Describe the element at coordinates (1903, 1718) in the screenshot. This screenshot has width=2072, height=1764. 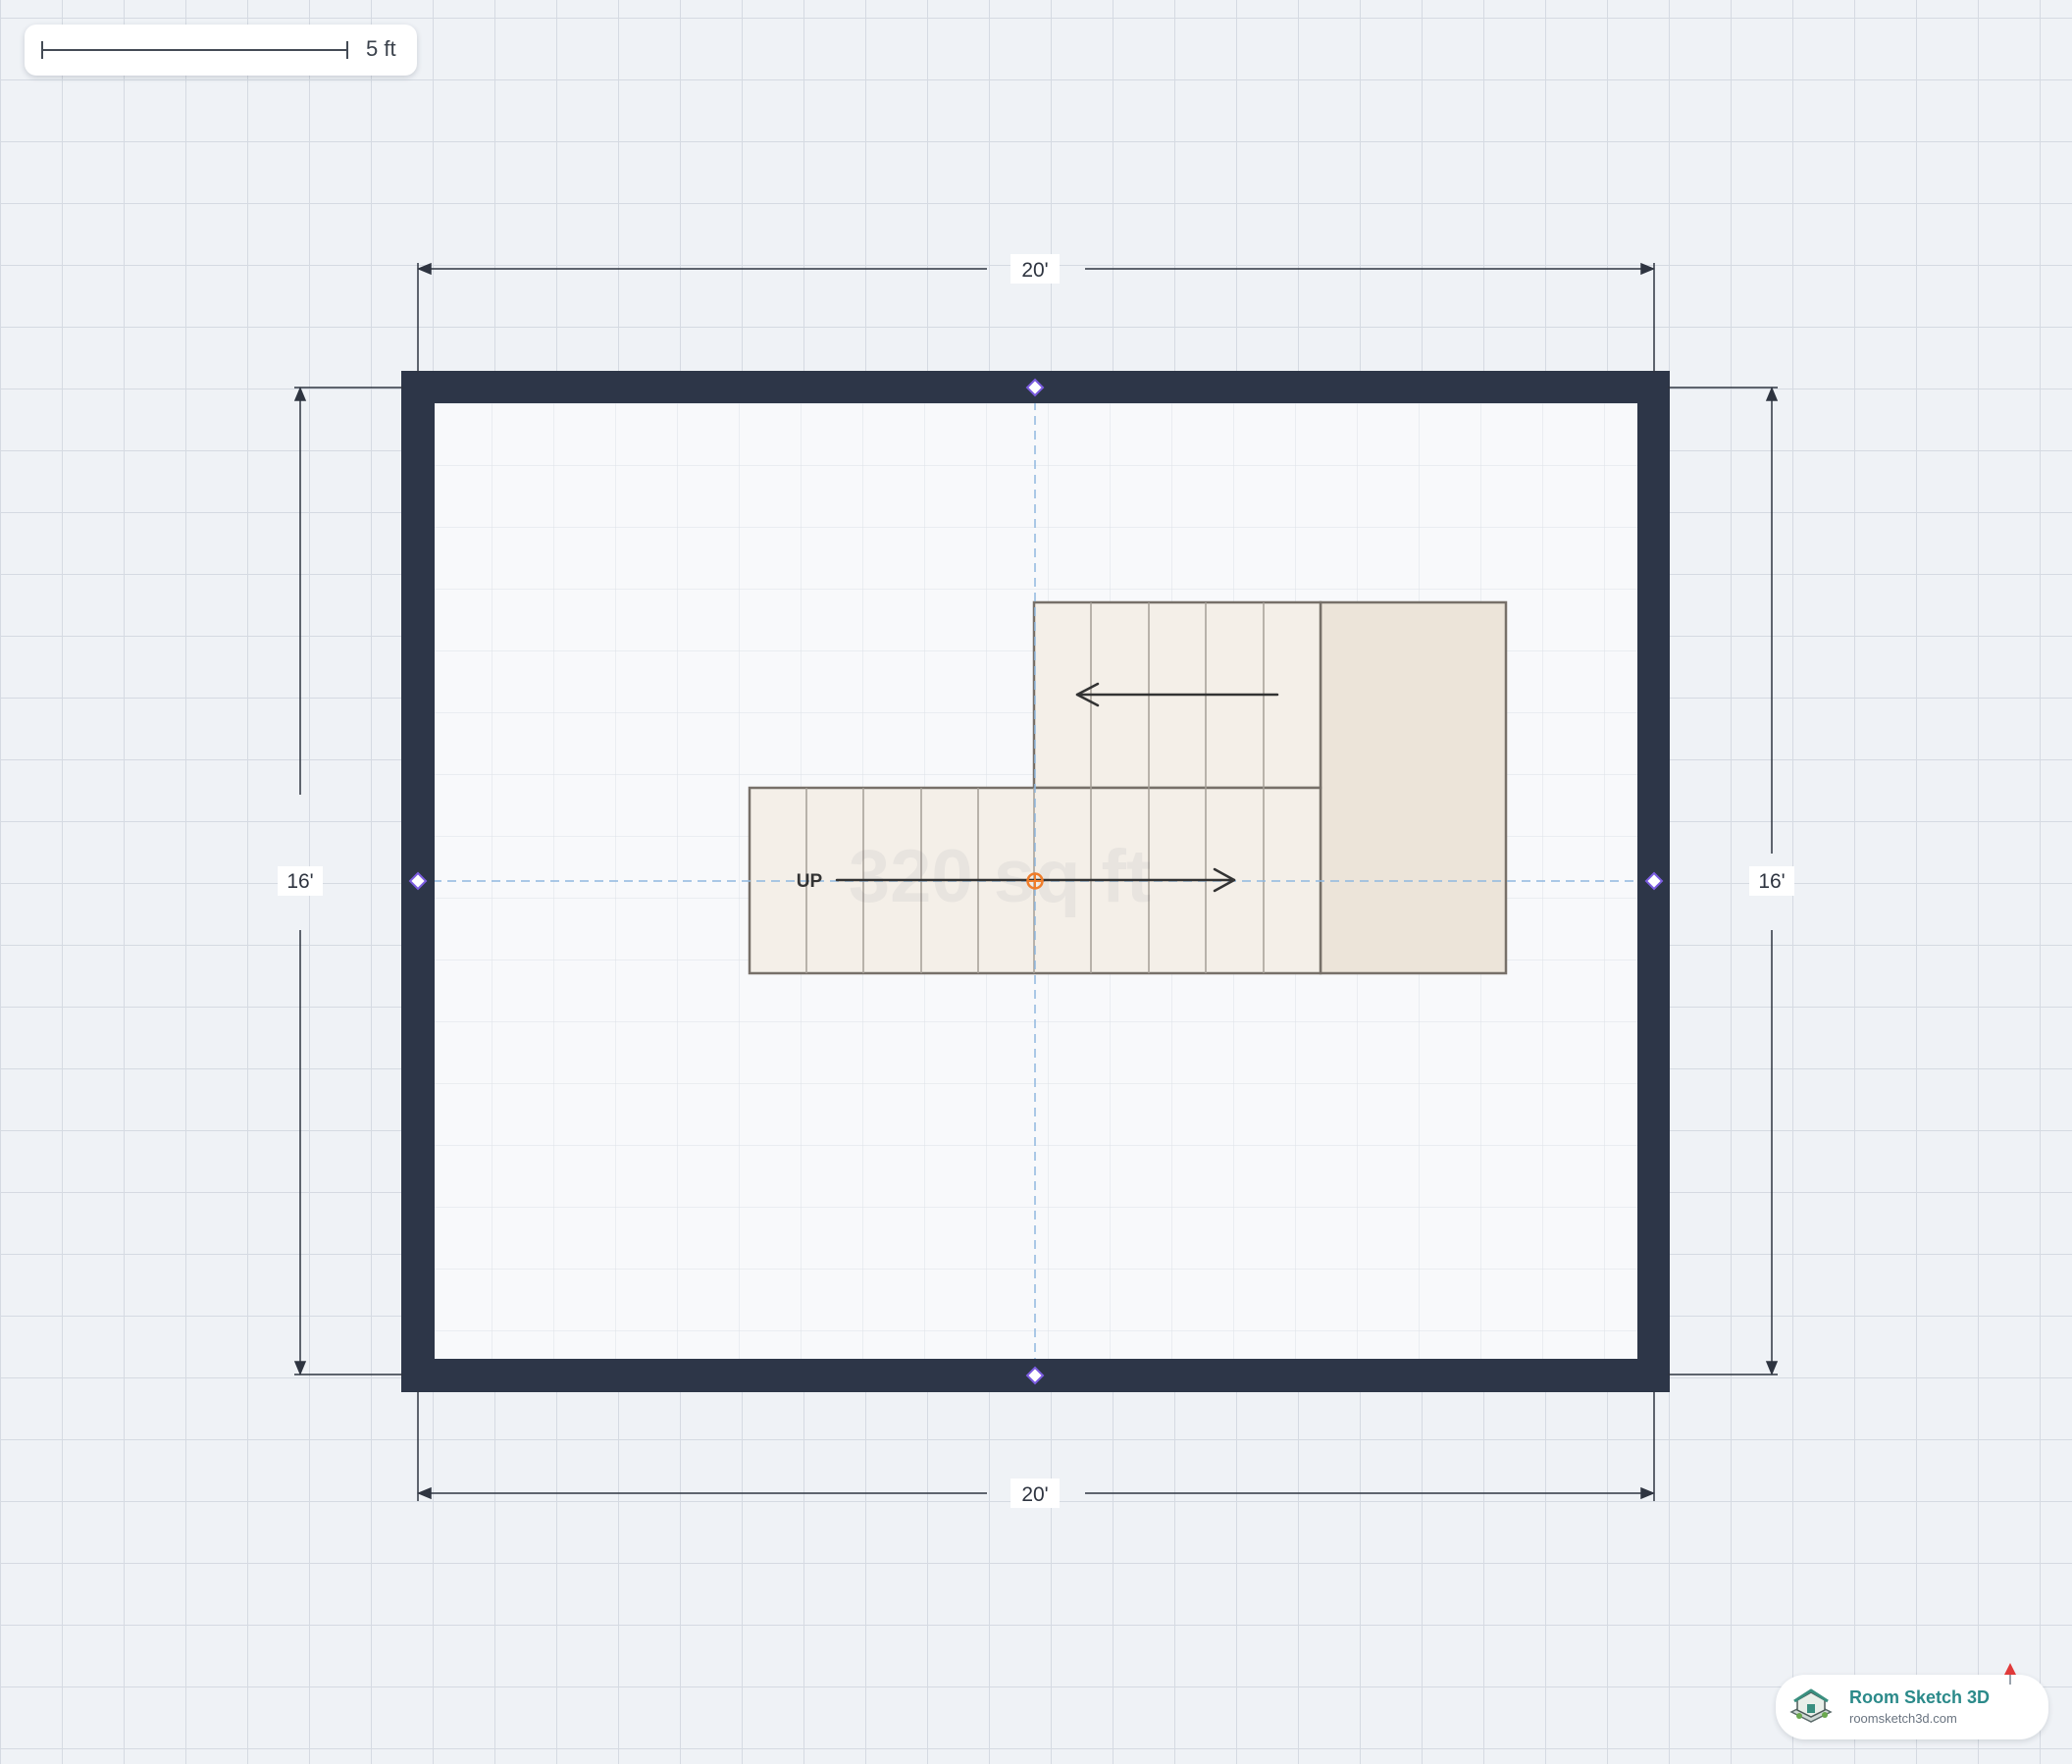
I see `brand-url: roomsketch3d.com` at that location.